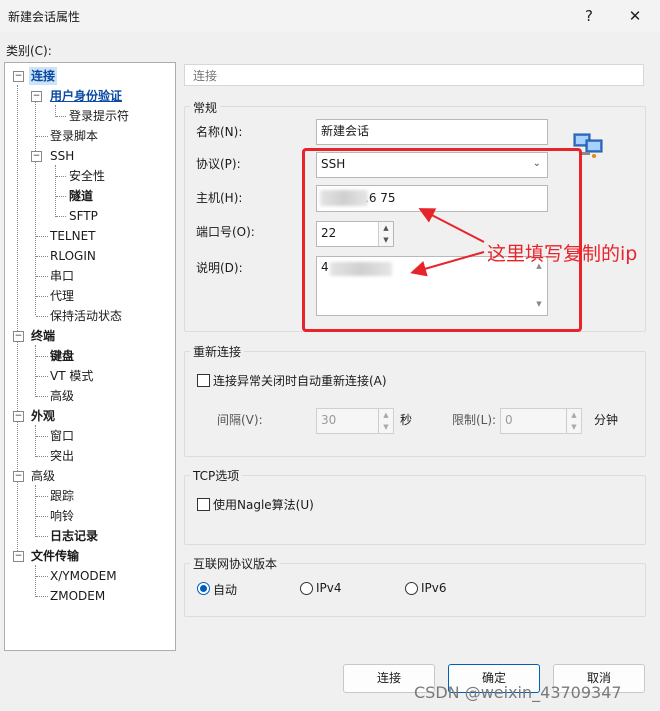 The image size is (660, 711). I want to click on tree-item-keyboard: 键盘, so click(62, 356).